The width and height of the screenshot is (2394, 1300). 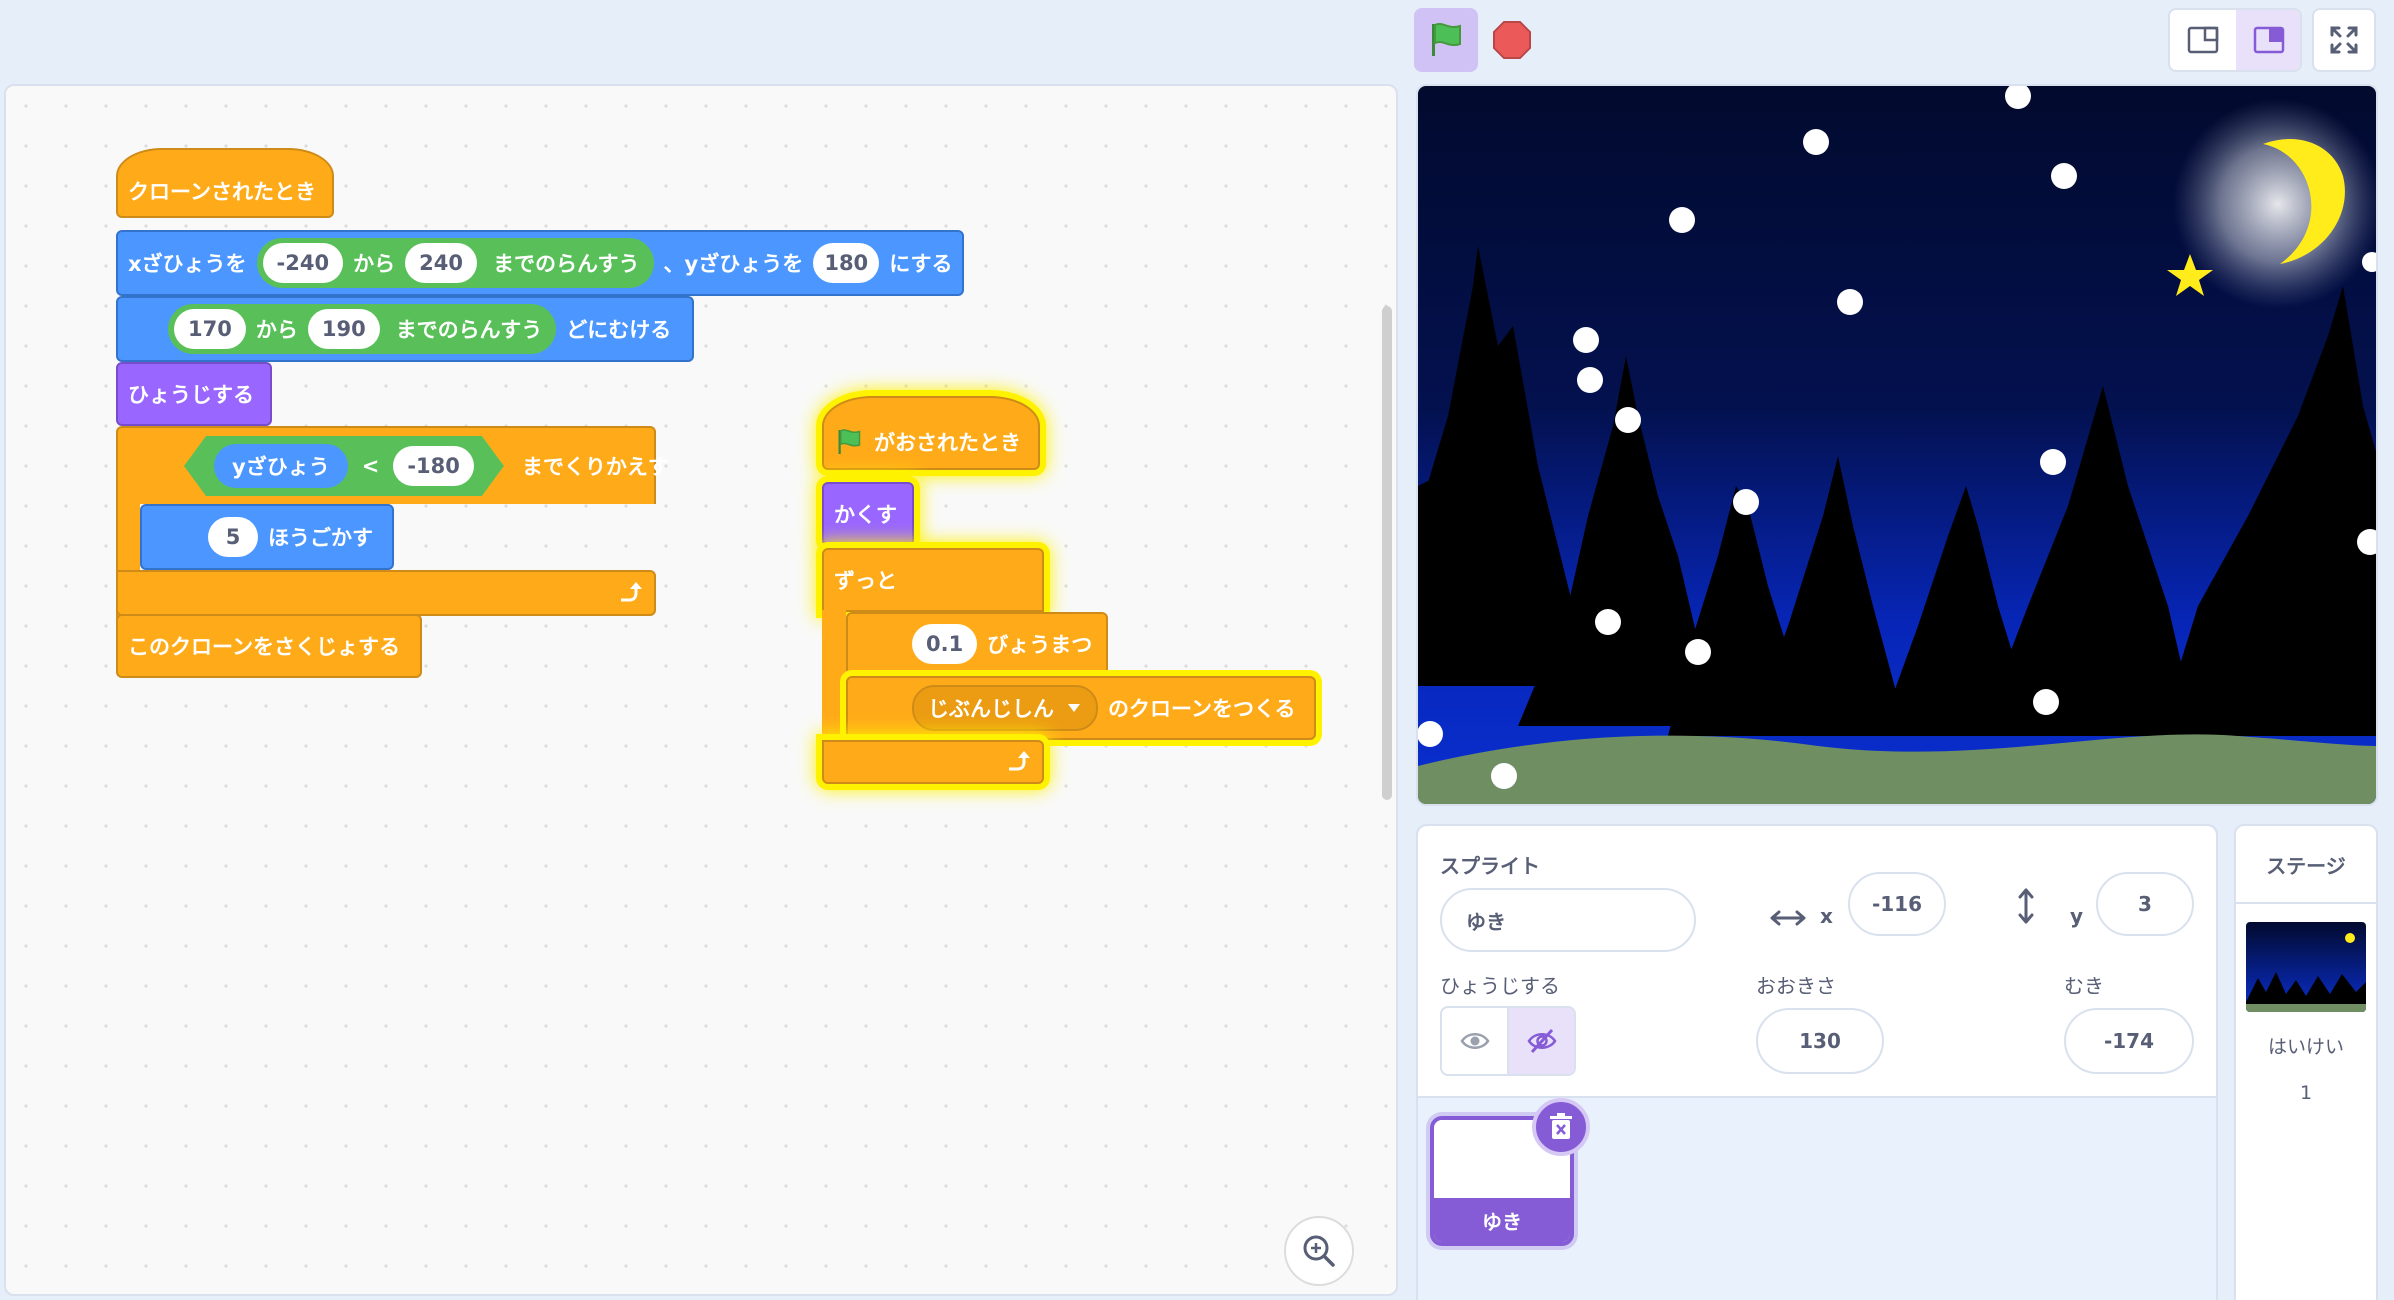 I want to click on eye-icon, so click(x=1474, y=1041).